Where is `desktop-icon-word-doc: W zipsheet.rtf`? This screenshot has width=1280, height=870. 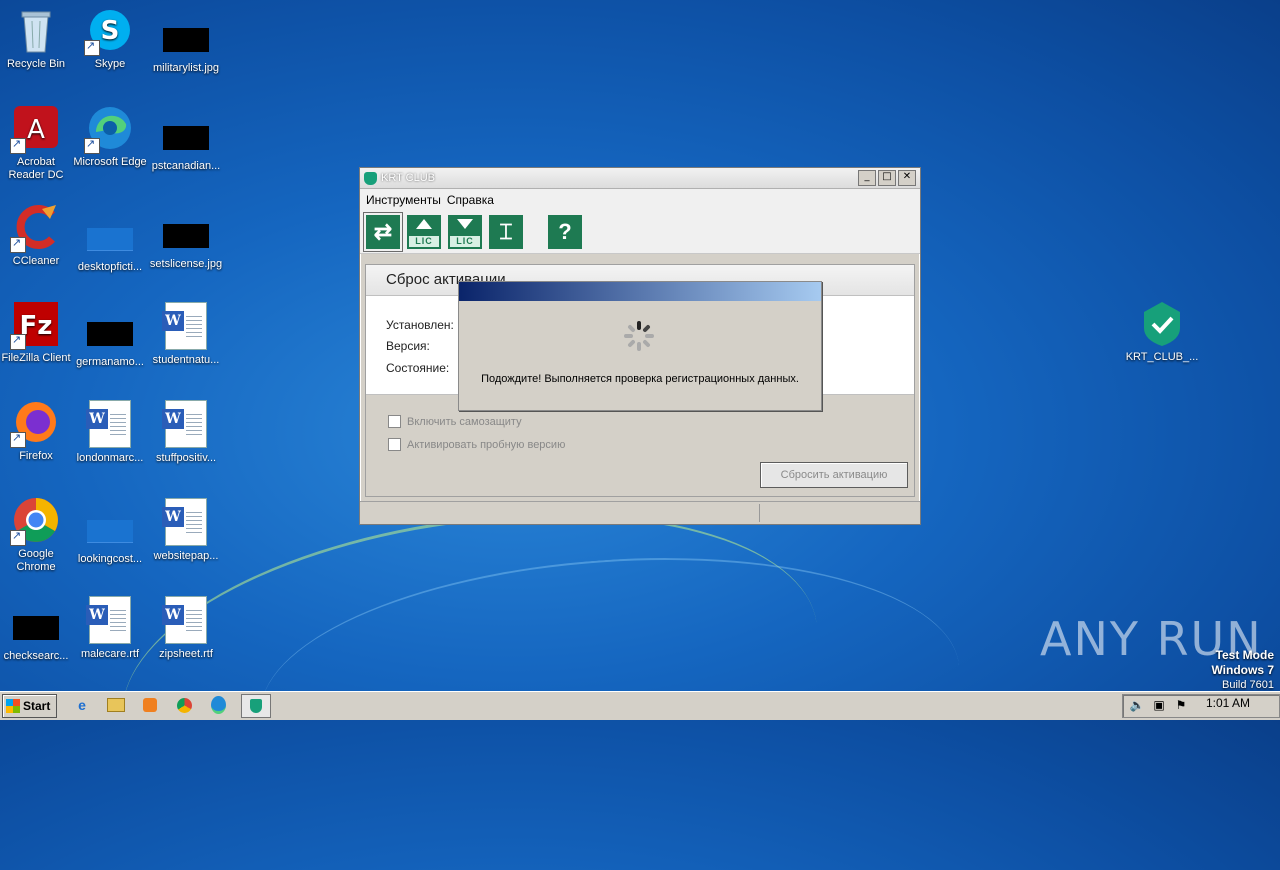
desktop-icon-word-doc: W zipsheet.rtf is located at coordinates (186, 628).